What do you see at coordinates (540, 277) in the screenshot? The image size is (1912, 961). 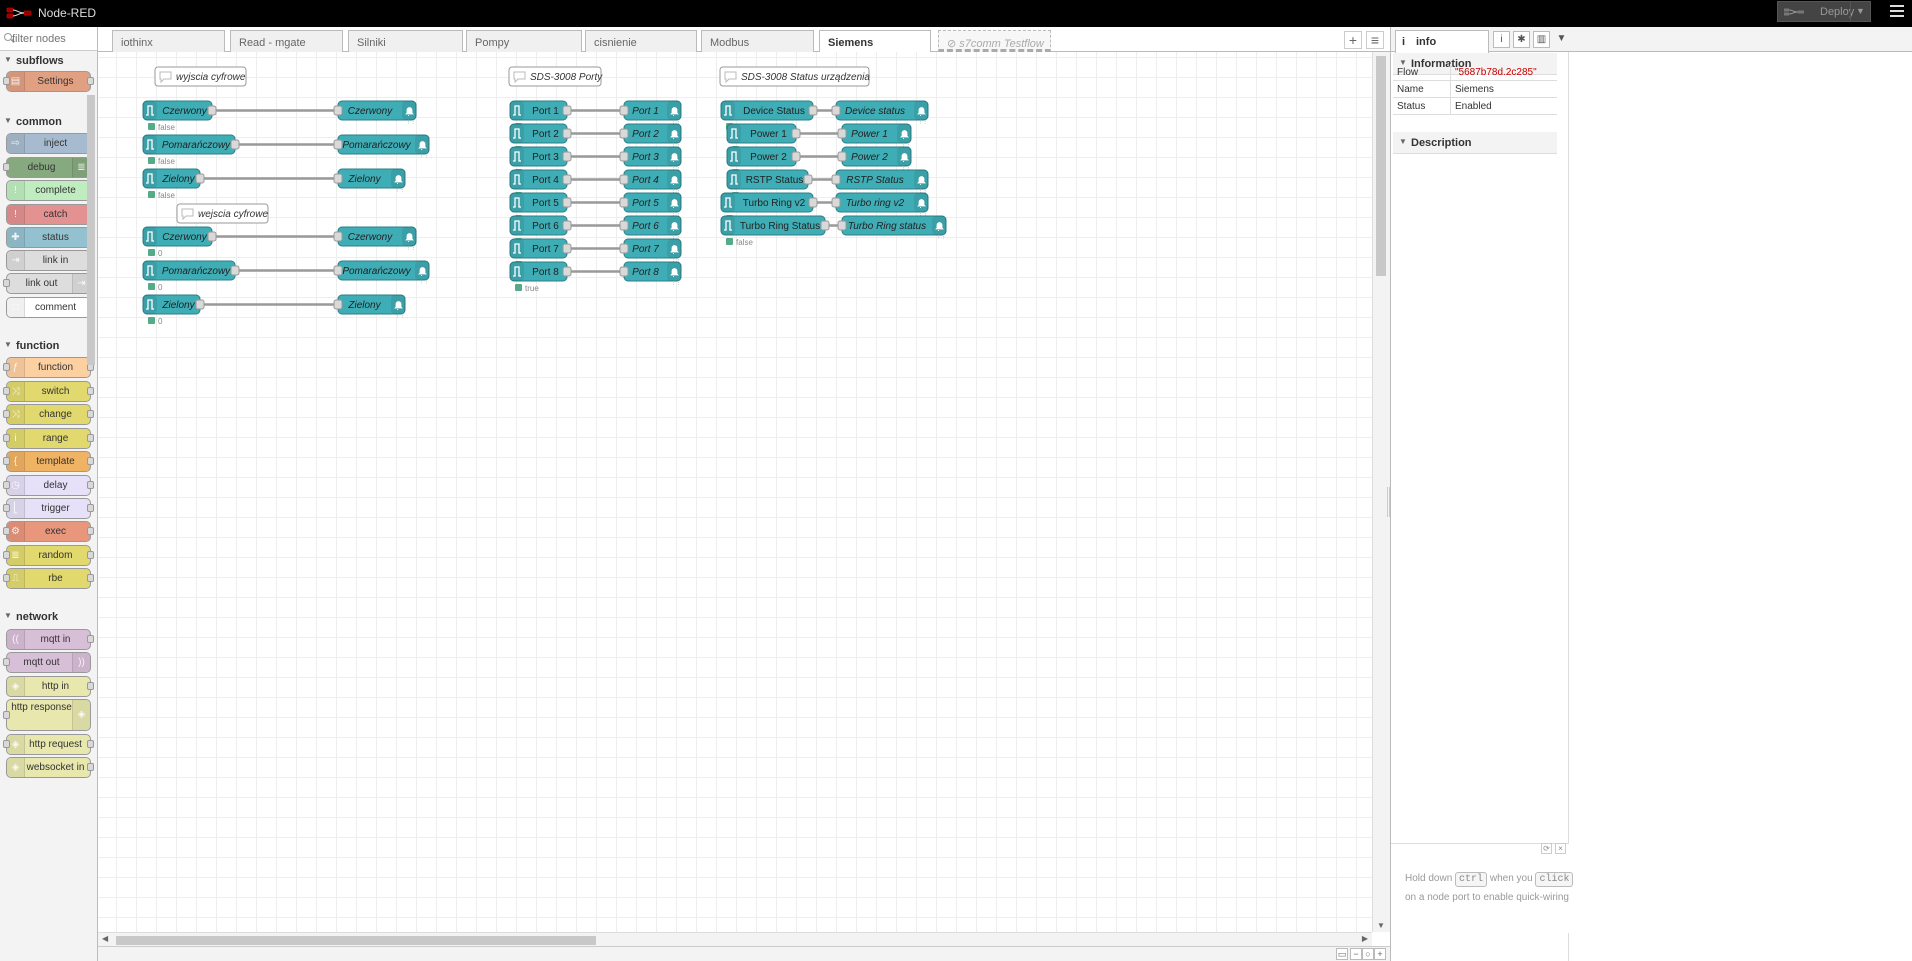 I see `input-node-port-8: Port 8 true` at bounding box center [540, 277].